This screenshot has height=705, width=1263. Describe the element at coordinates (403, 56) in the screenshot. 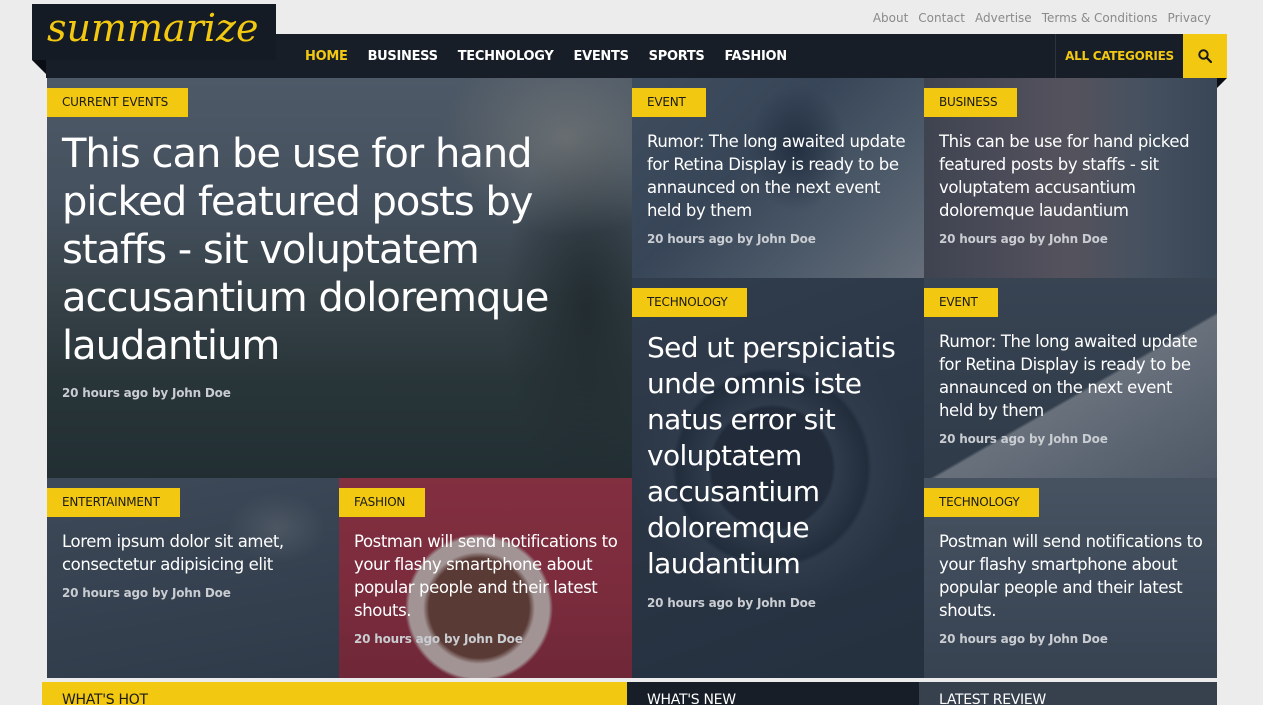

I see `nav-item-business: BUSINESS` at that location.